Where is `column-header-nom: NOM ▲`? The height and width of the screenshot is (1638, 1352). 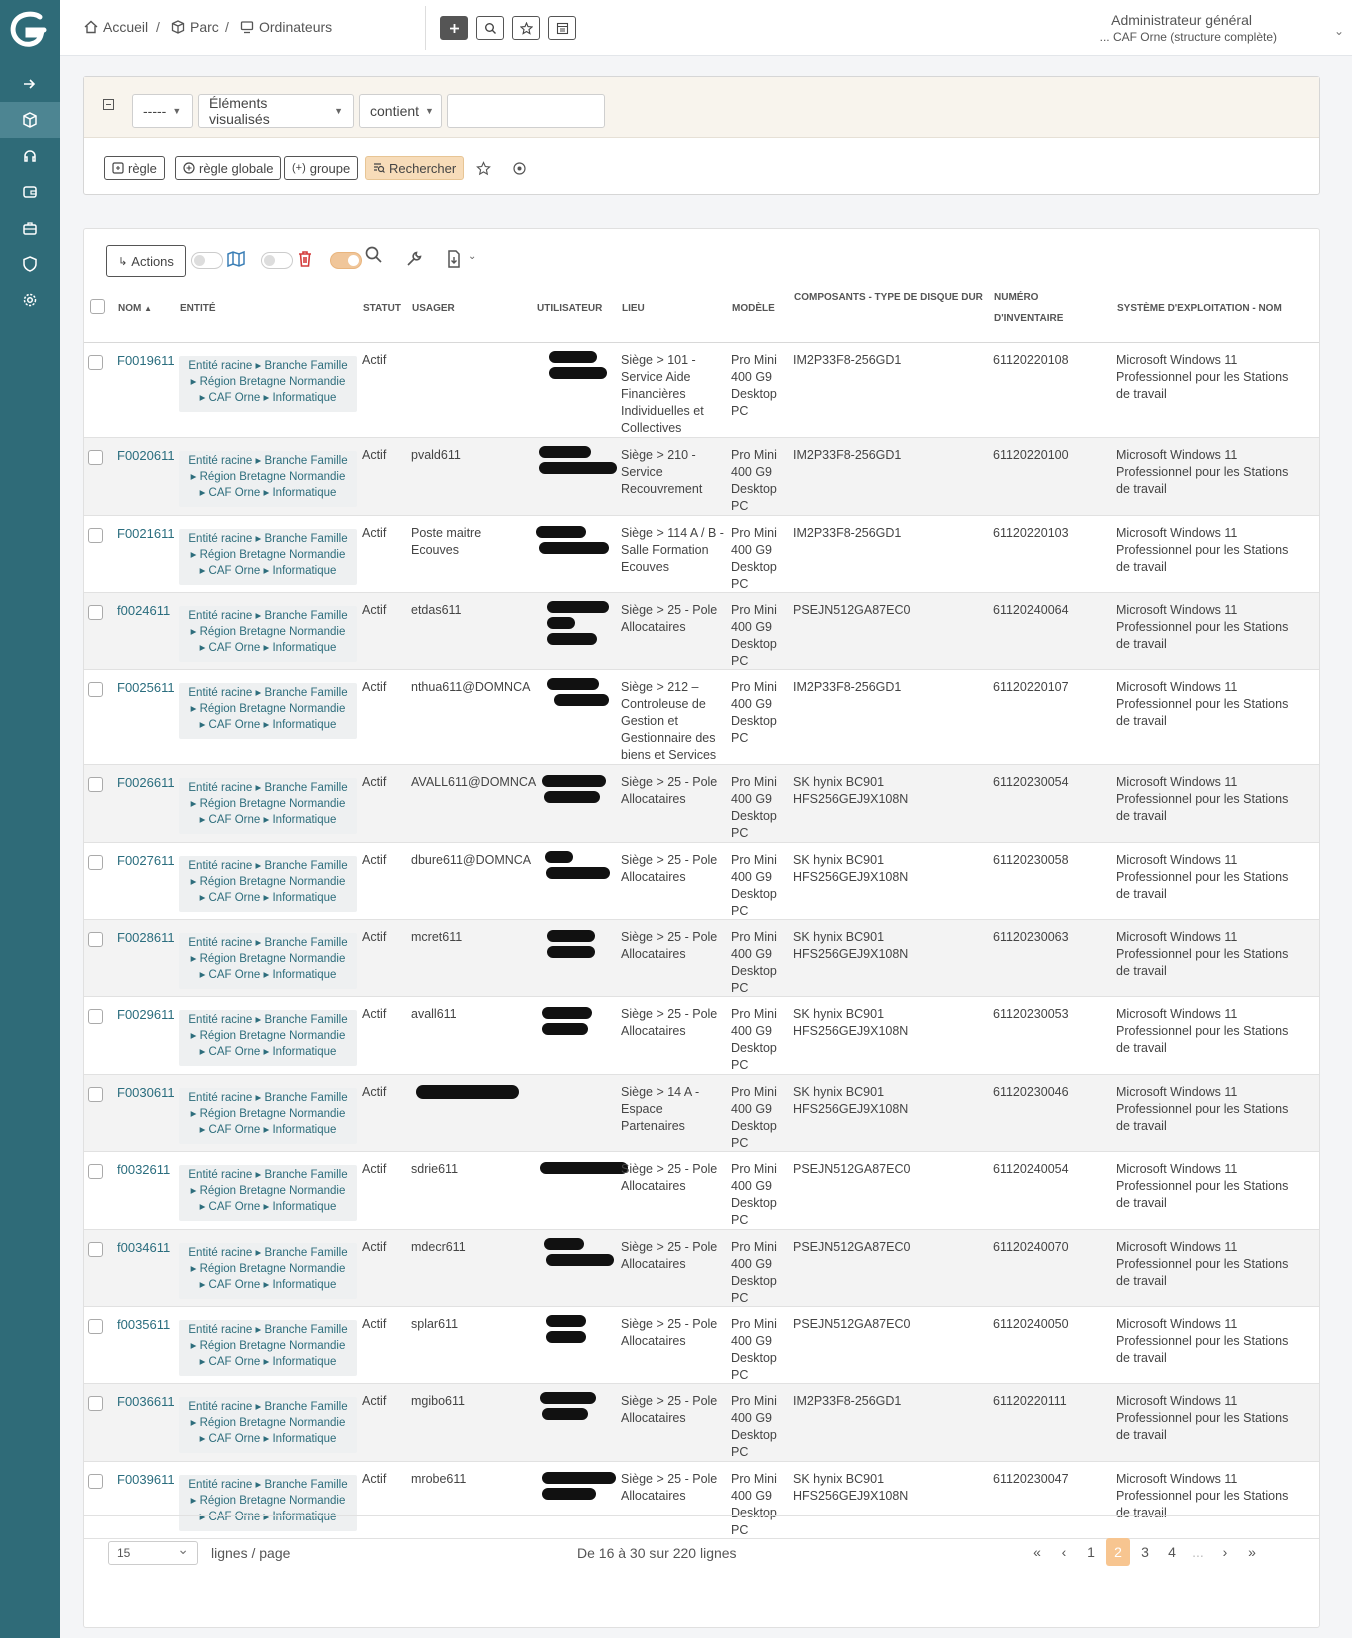 column-header-nom: NOM ▲ is located at coordinates (135, 308).